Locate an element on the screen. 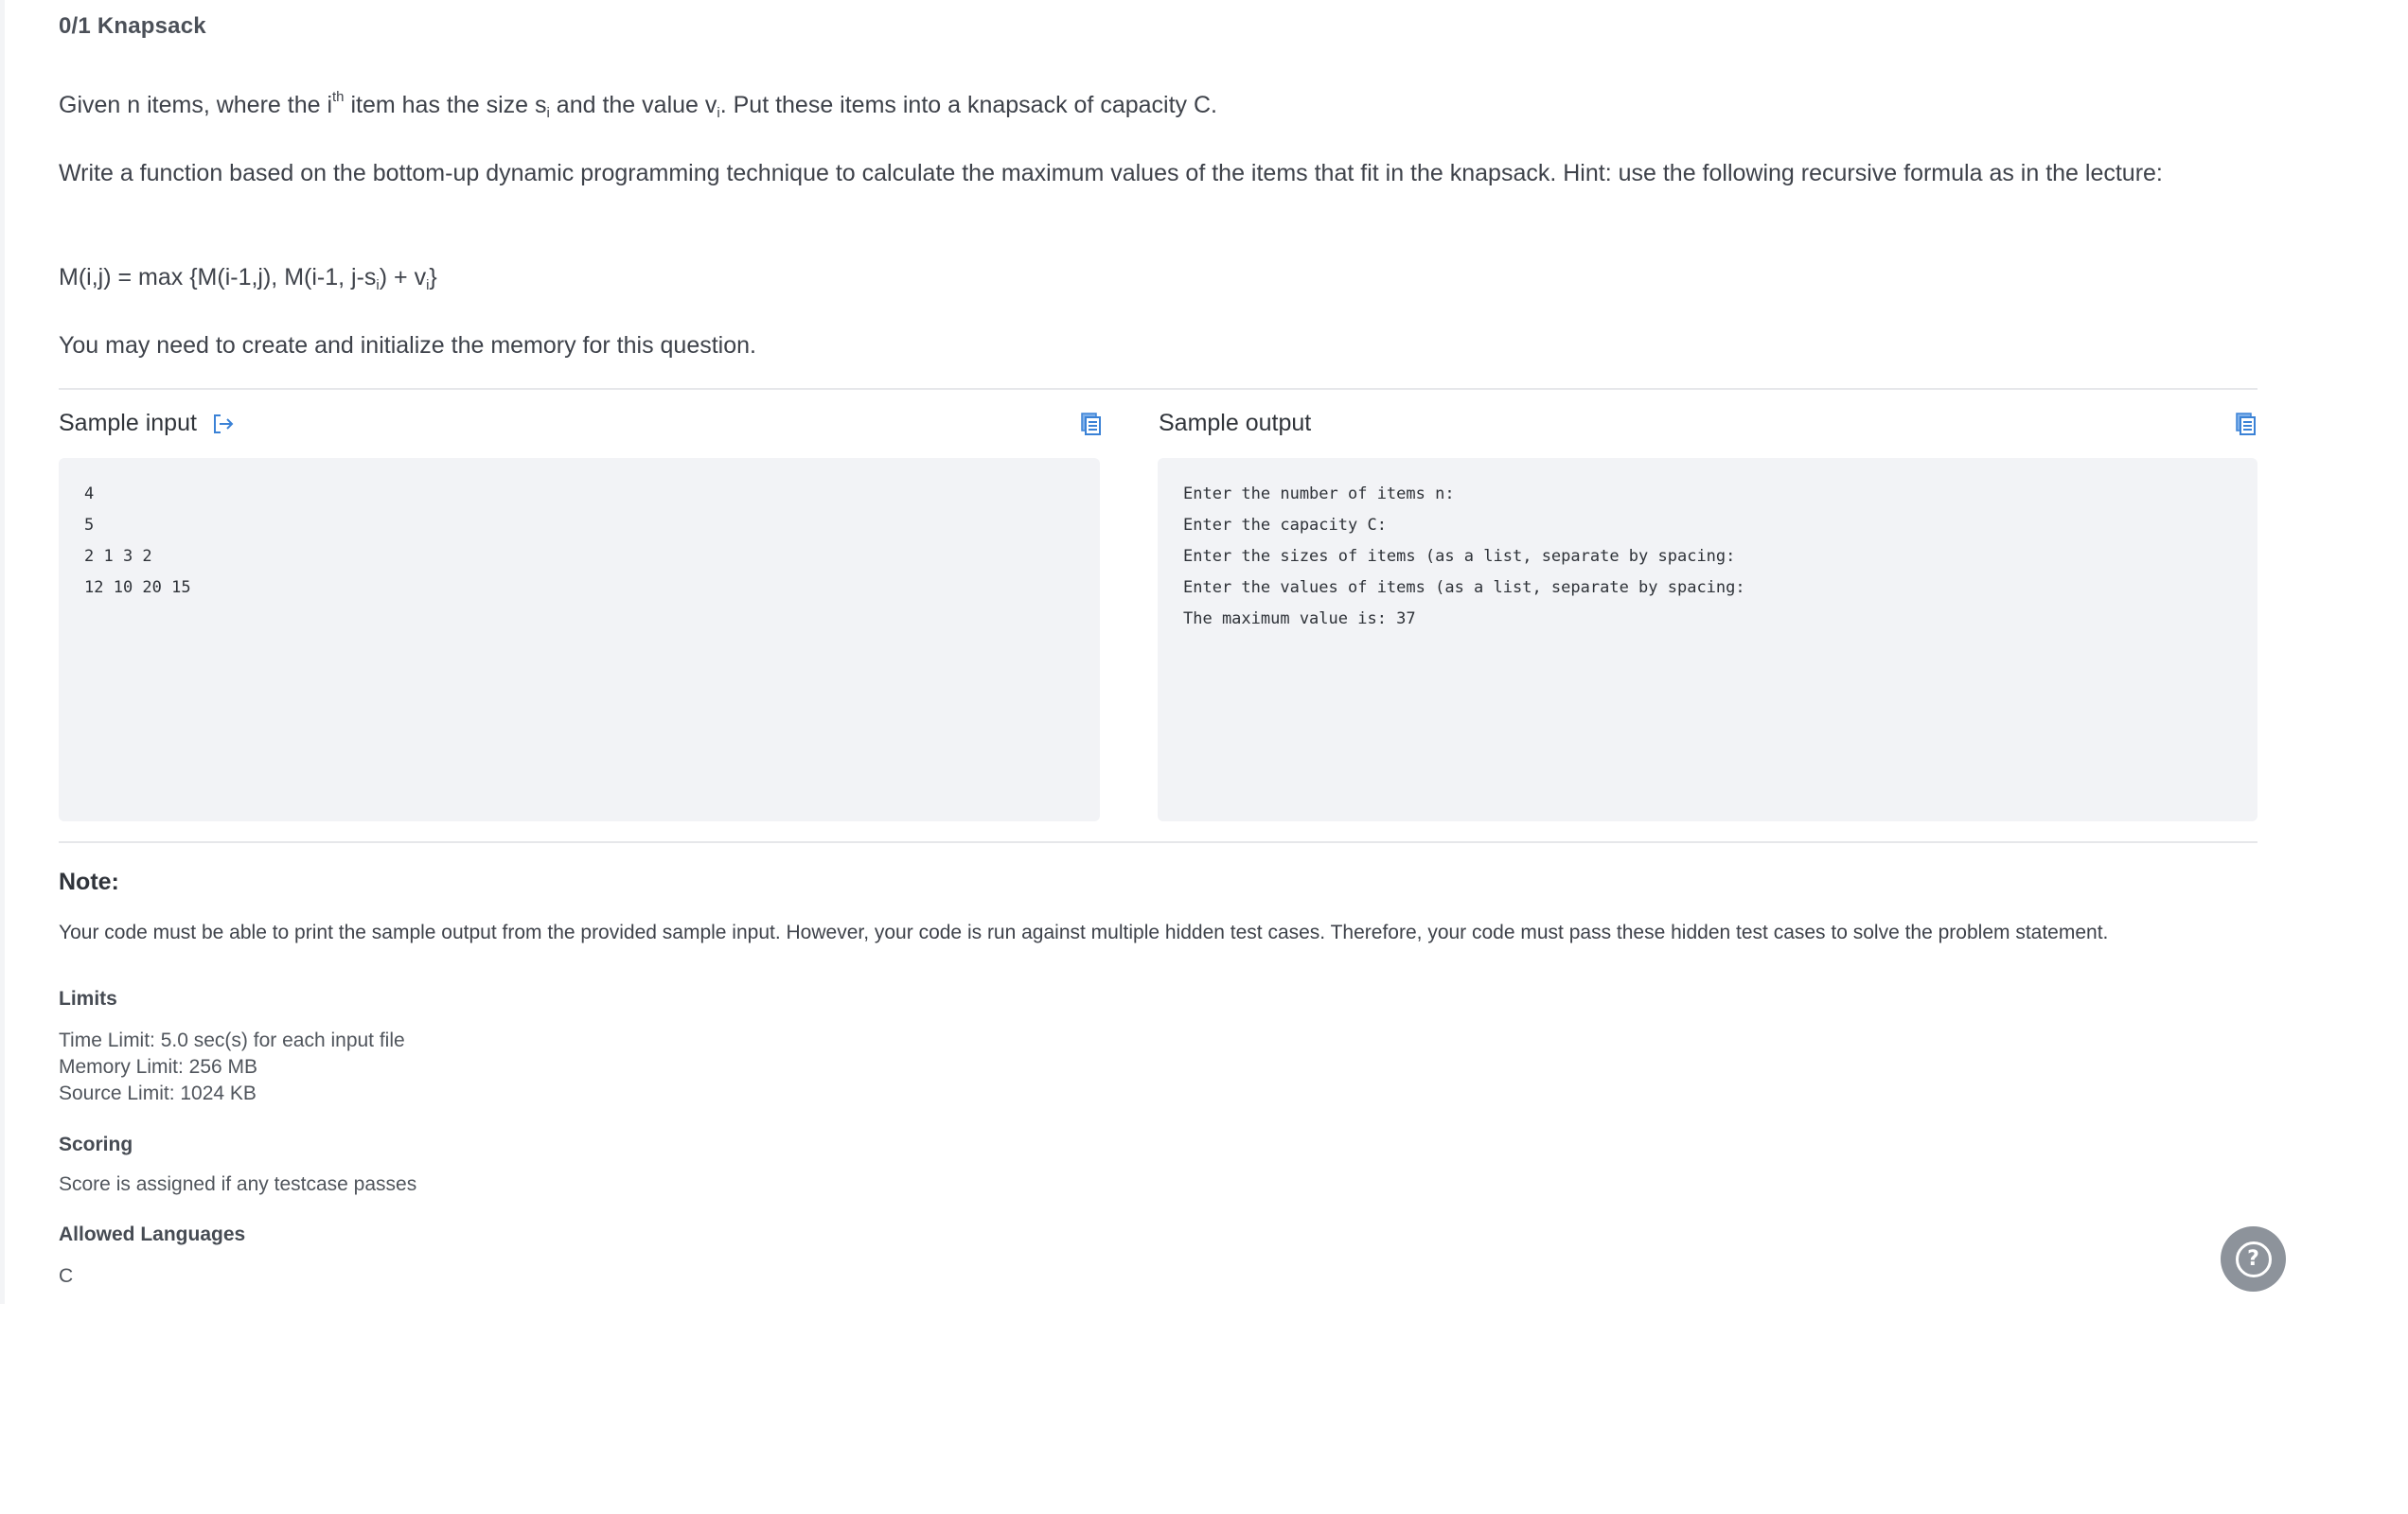  text: item has the size s is located at coordinates (445, 105).